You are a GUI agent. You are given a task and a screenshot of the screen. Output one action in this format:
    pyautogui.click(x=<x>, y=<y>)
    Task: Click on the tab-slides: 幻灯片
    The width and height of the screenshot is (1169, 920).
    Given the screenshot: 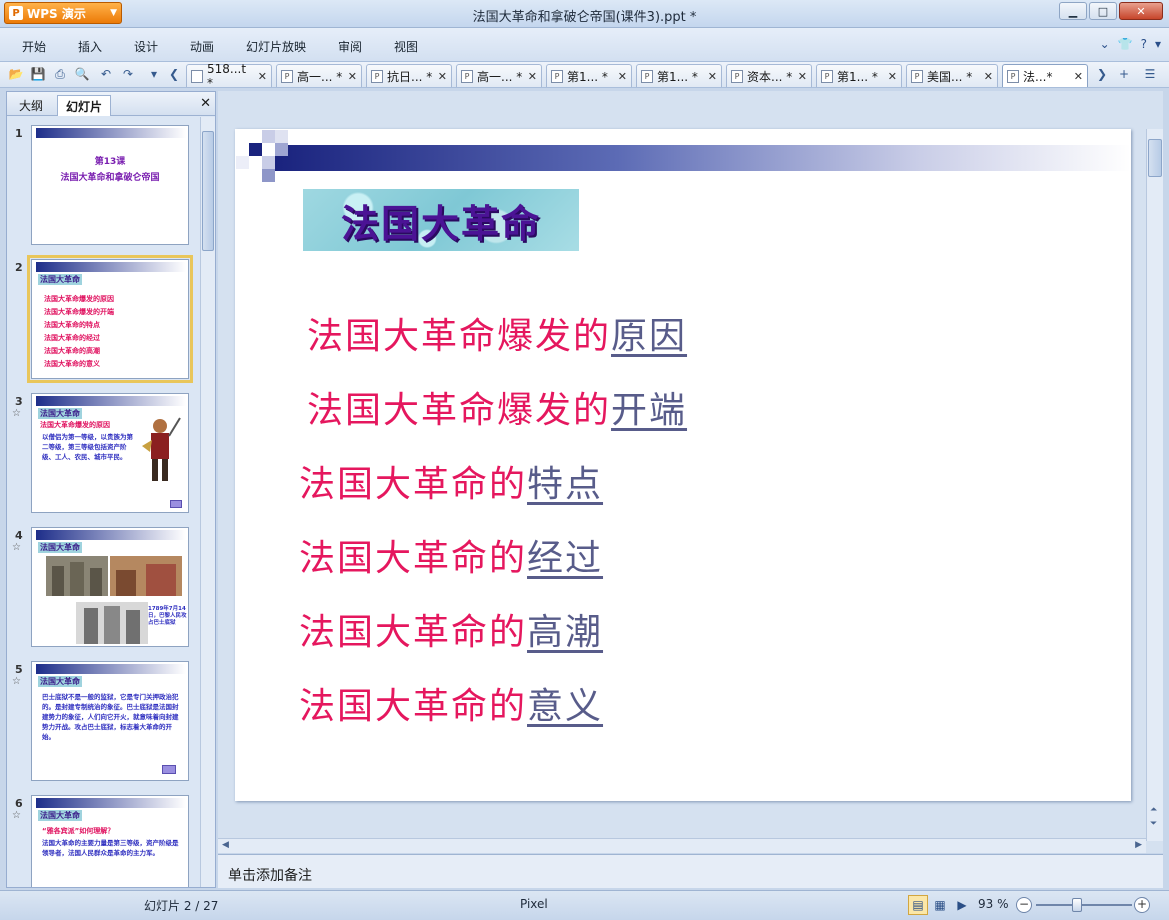 What is the action you would take?
    pyautogui.click(x=84, y=105)
    